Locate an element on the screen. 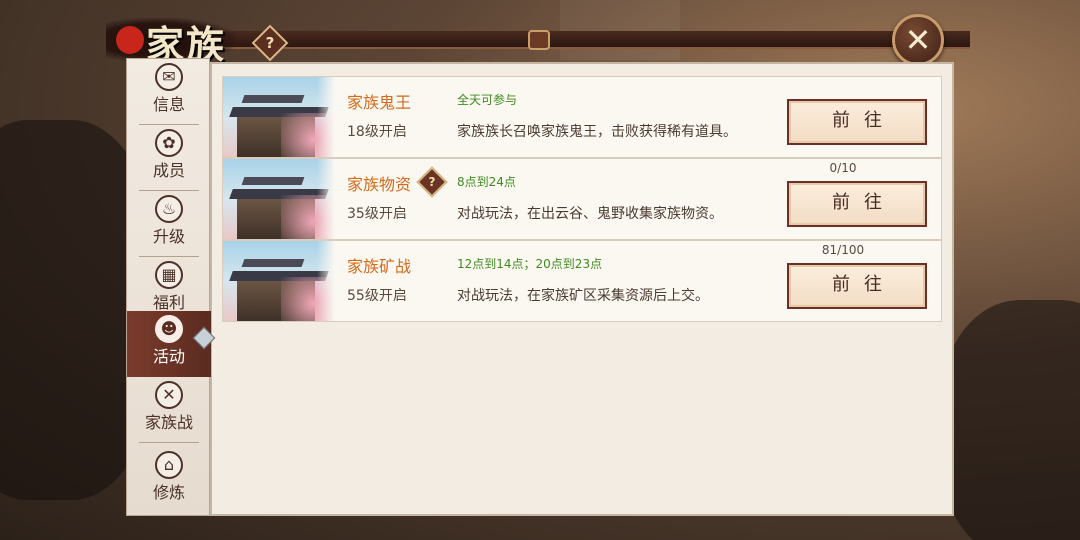 This screenshot has width=1080, height=540. tab-label: 信息 is located at coordinates (168, 104).